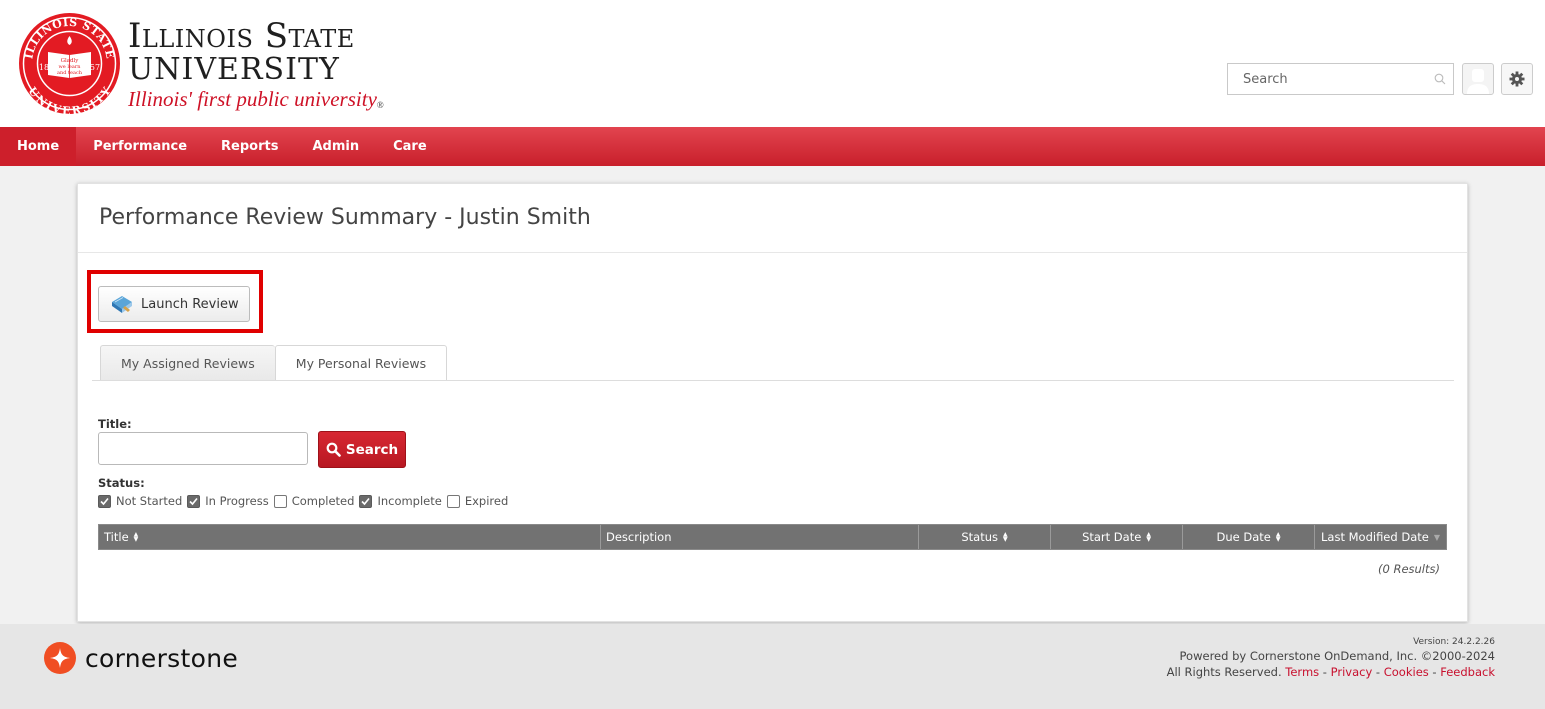 The height and width of the screenshot is (709, 1545). What do you see at coordinates (323, 501) in the screenshot?
I see `status-label: Completed` at bounding box center [323, 501].